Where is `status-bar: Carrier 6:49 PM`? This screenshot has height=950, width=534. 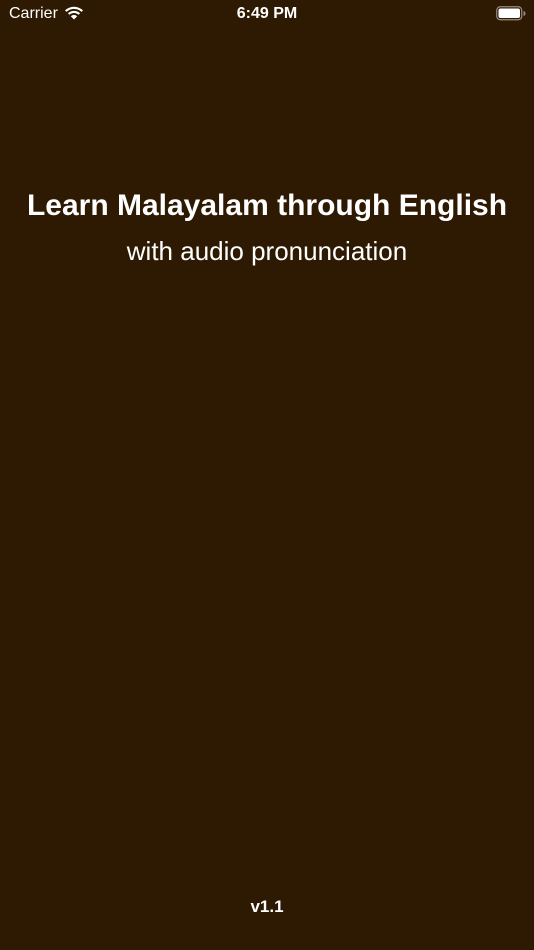
status-bar: Carrier 6:49 PM is located at coordinates (267, 14).